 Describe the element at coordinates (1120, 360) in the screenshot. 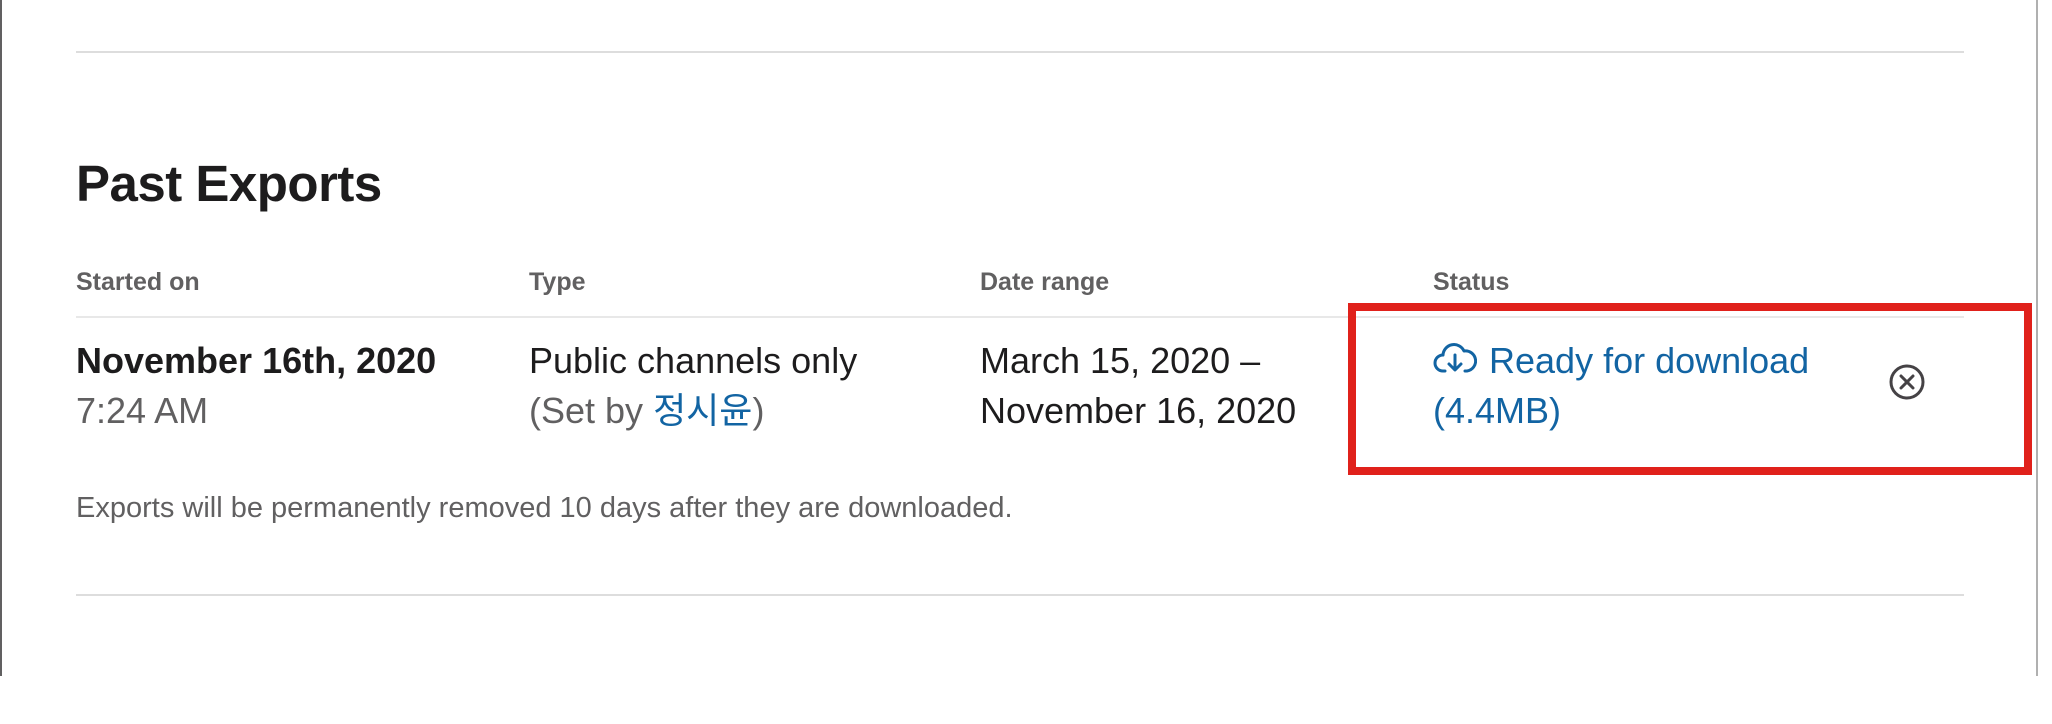

I see `date-range-start: March 15, 2020 –` at that location.